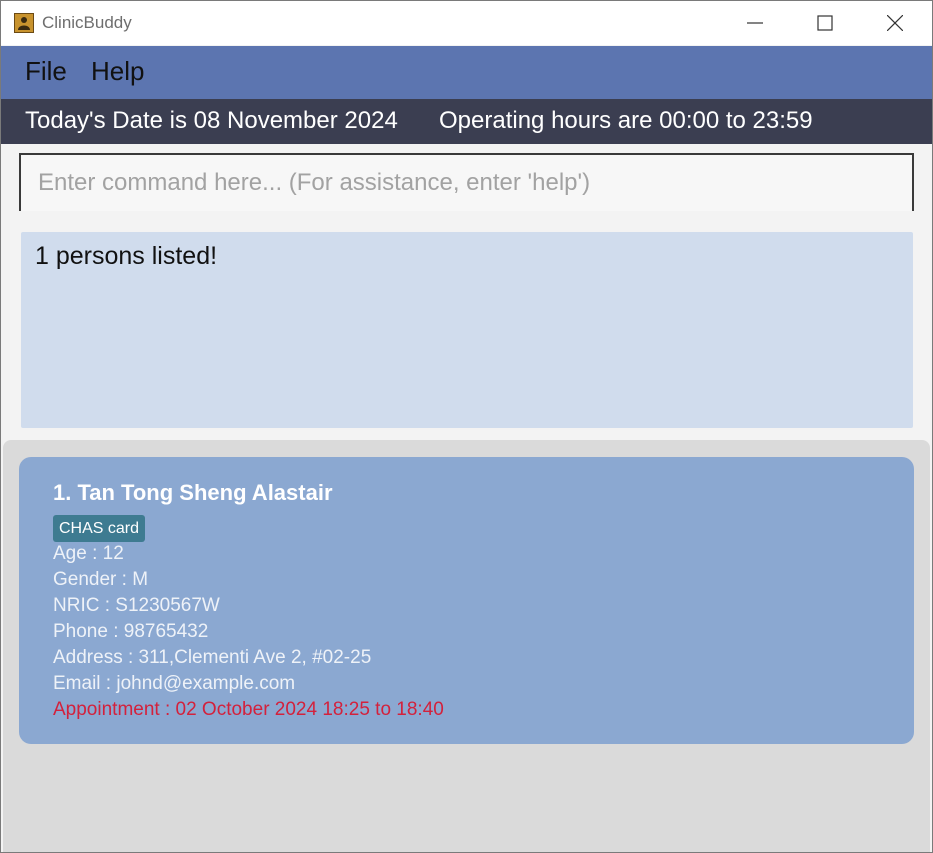 Image resolution: width=933 pixels, height=853 pixels. I want to click on menu-help: Help, so click(117, 71).